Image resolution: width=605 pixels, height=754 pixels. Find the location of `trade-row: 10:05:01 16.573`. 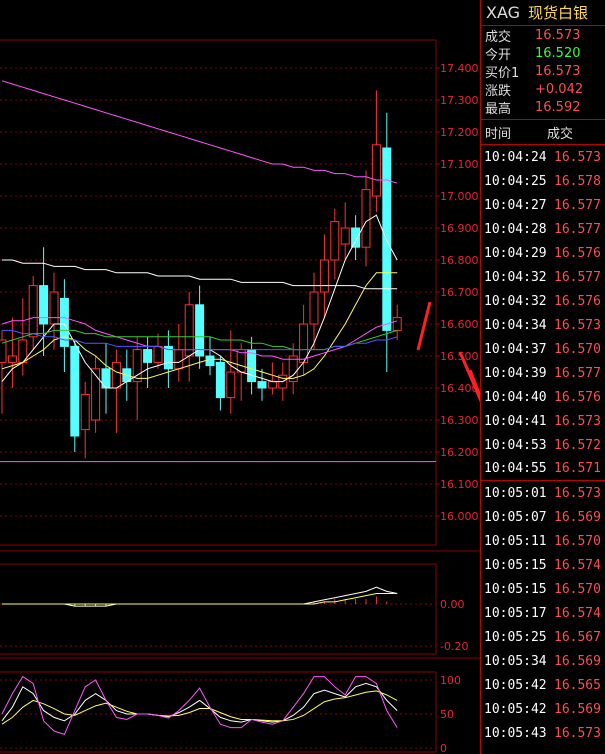

trade-row: 10:05:01 16.573 is located at coordinates (543, 493).